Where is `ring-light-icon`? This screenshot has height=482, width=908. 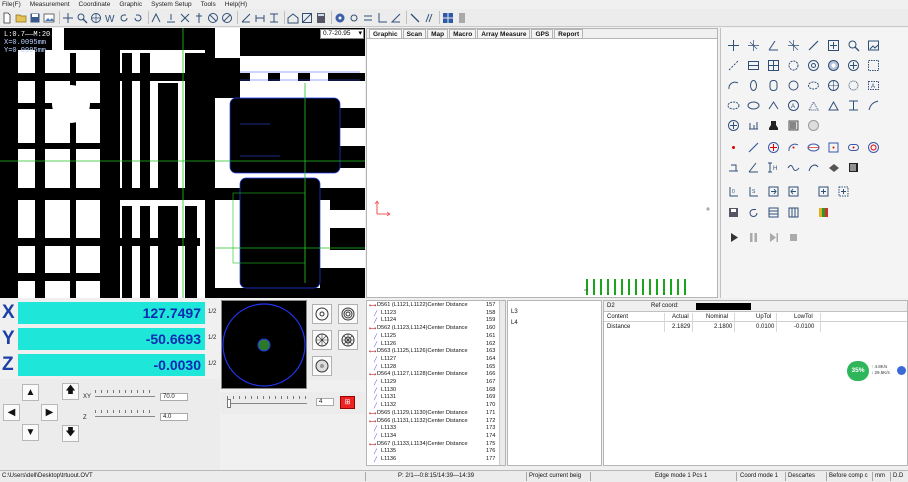 ring-light-icon is located at coordinates (322, 314).